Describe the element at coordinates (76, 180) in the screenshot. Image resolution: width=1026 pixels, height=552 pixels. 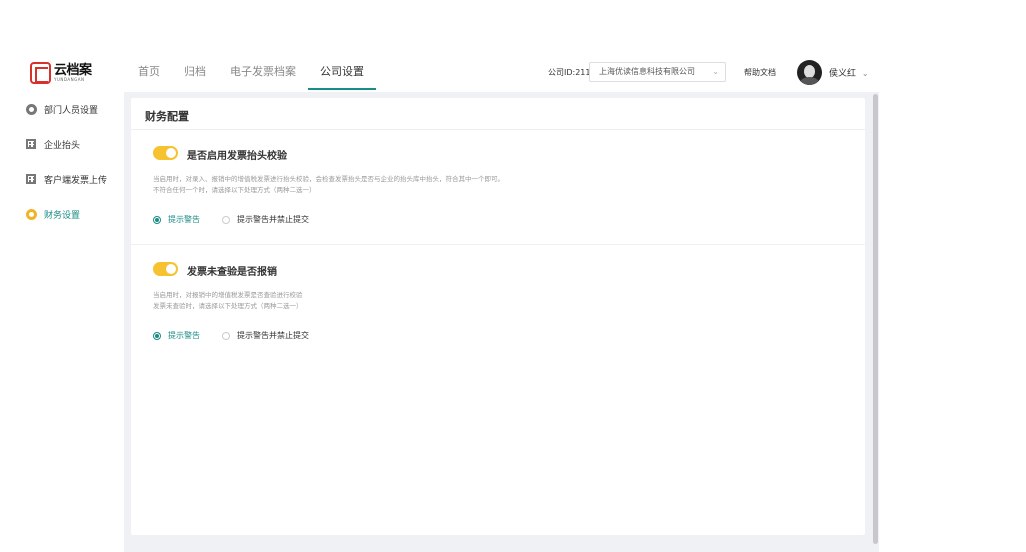
I see `sidebar-item-label: 客户端发票上传` at that location.